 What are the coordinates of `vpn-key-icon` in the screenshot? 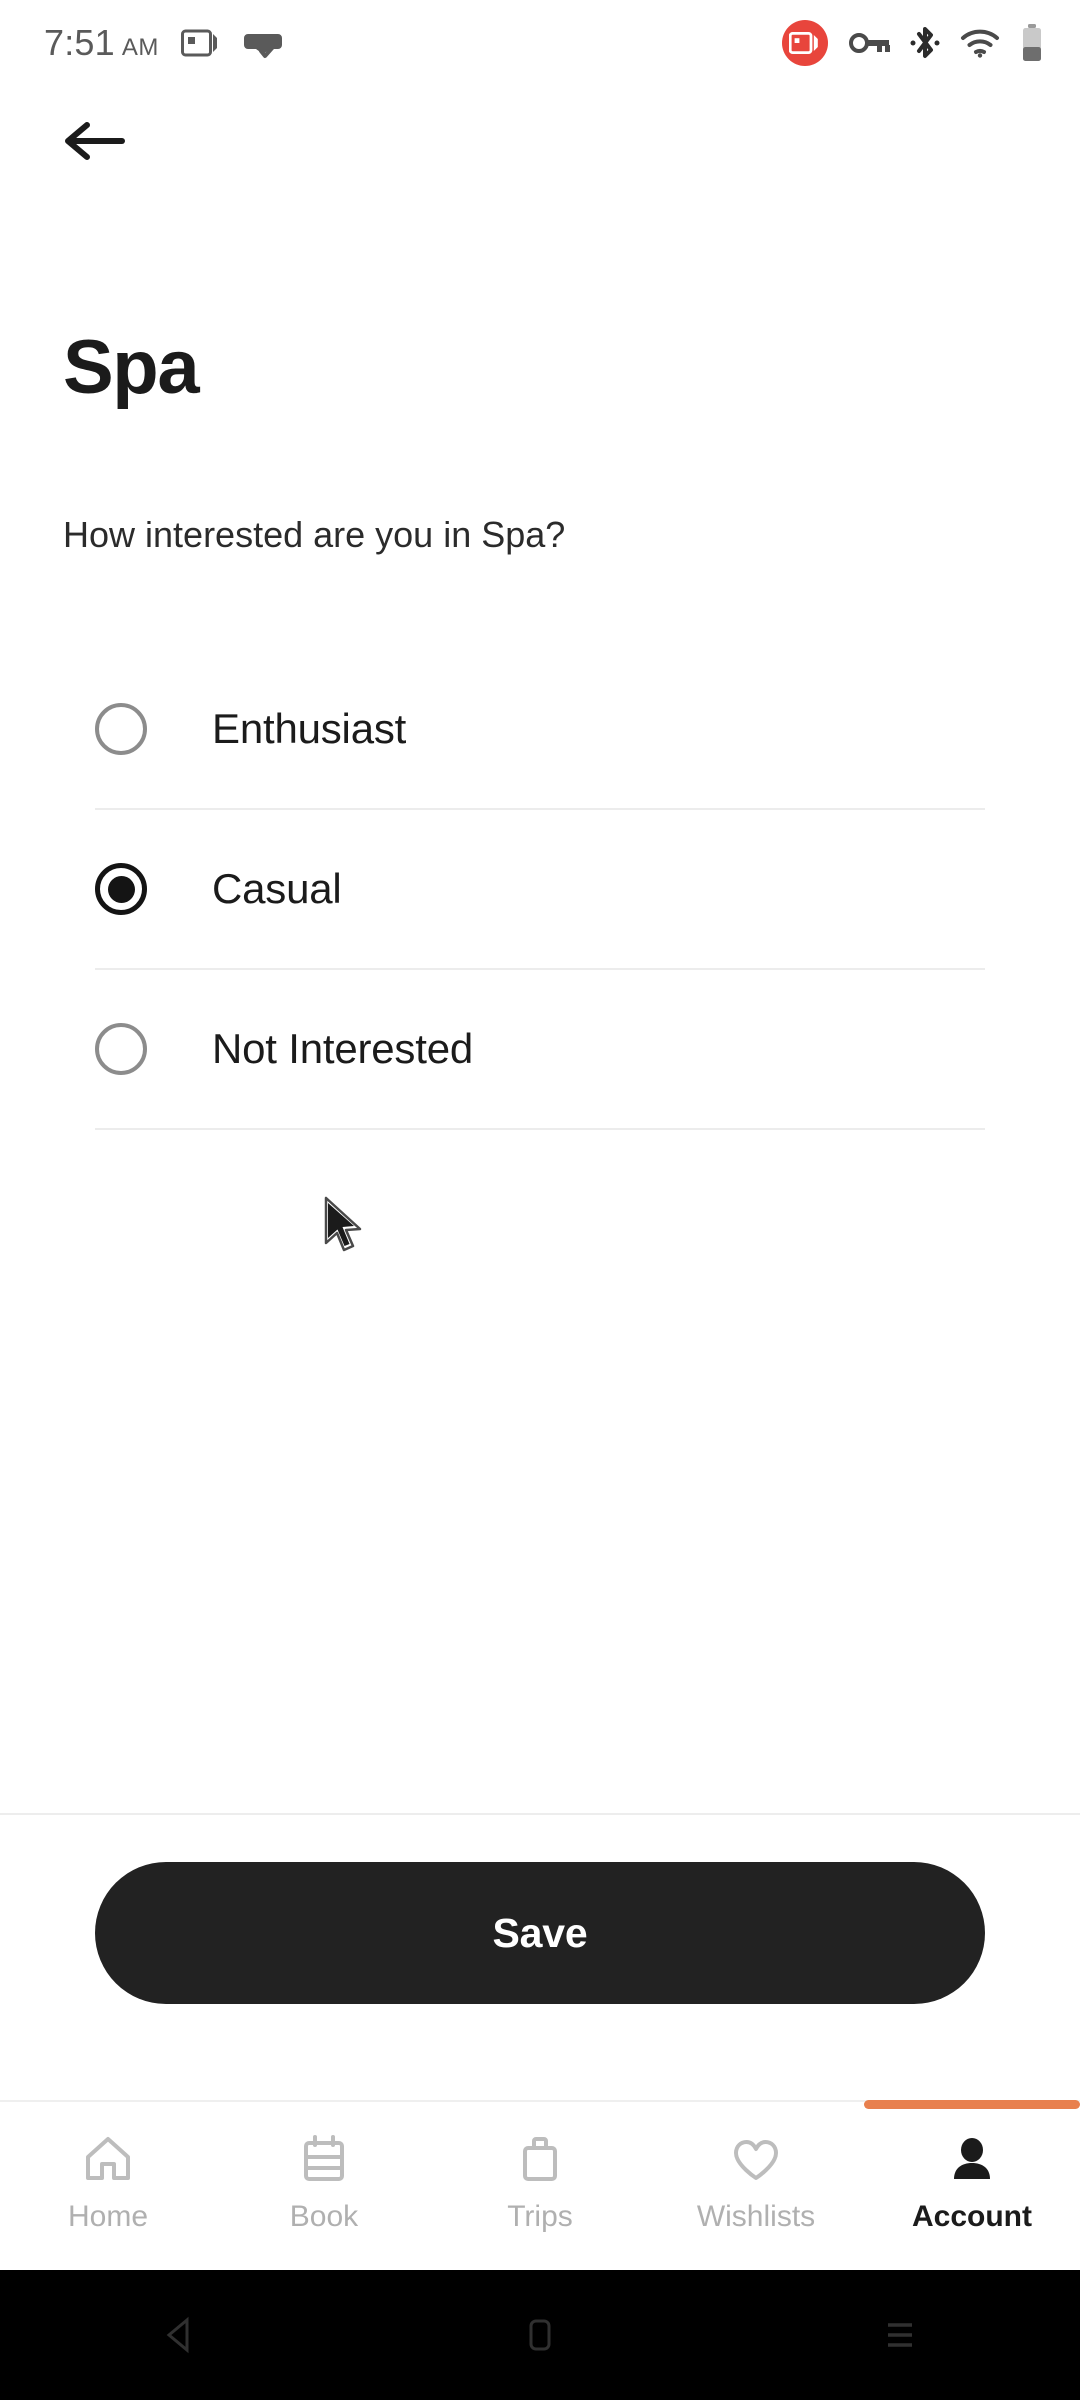 It's located at (869, 43).